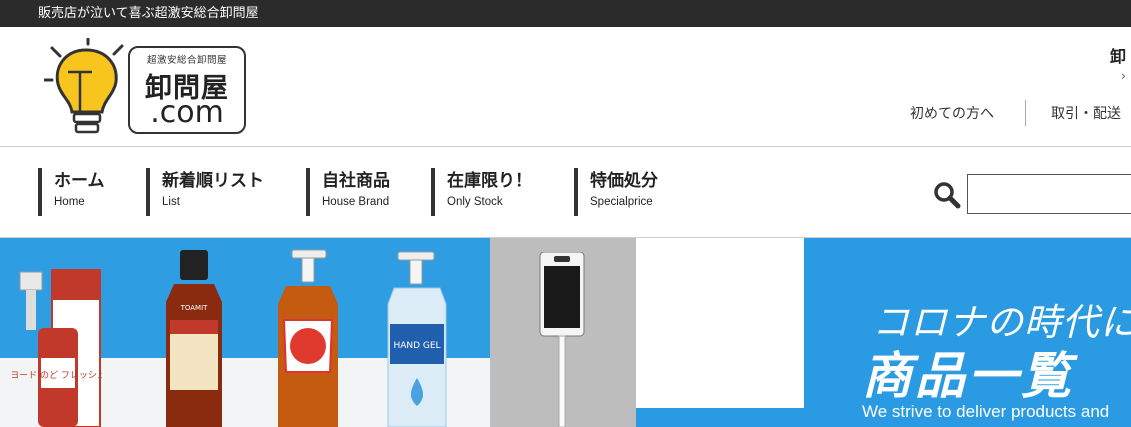 Image resolution: width=1131 pixels, height=427 pixels. Describe the element at coordinates (356, 202) in the screenshot. I see `nav-label-en: House Brand` at that location.